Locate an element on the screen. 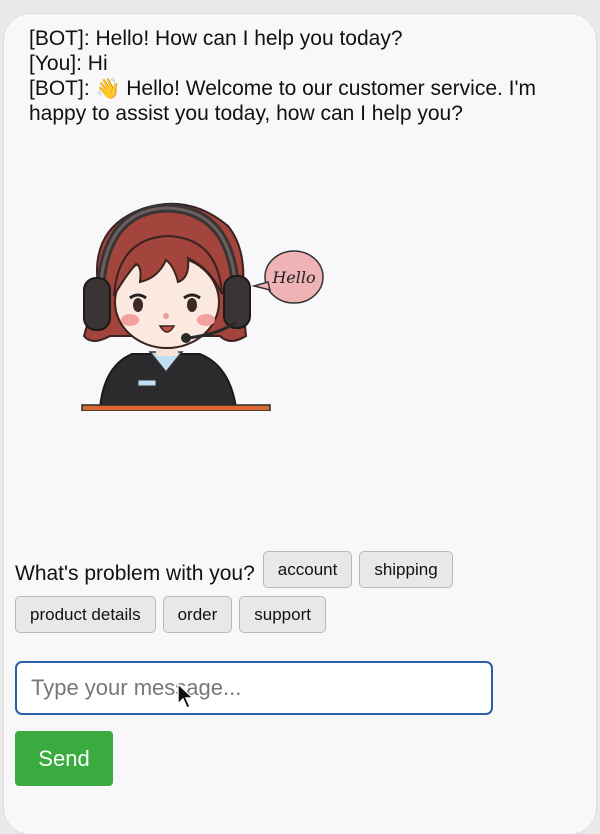 The width and height of the screenshot is (600, 834). quick-reply-product-details: product details is located at coordinates (85, 614).